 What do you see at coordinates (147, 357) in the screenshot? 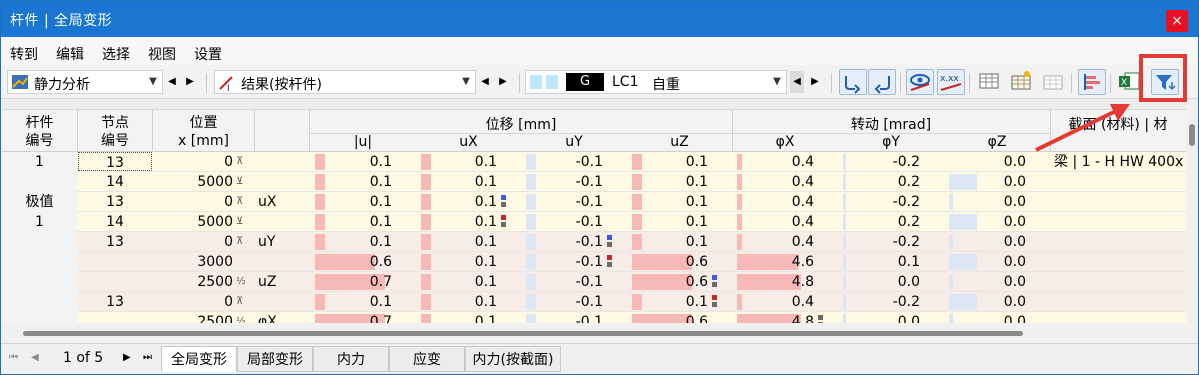
I see `last-page-icon: ⏭` at bounding box center [147, 357].